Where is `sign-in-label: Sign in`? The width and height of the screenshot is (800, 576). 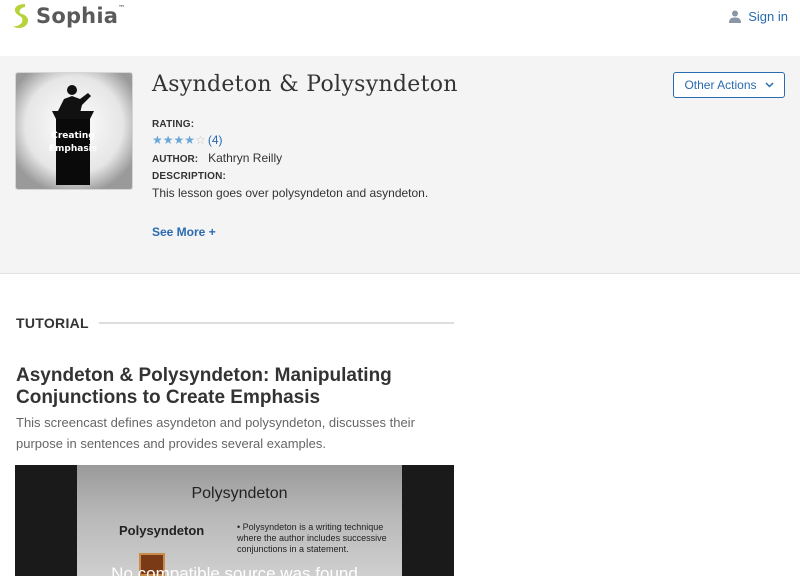 sign-in-label: Sign in is located at coordinates (768, 16).